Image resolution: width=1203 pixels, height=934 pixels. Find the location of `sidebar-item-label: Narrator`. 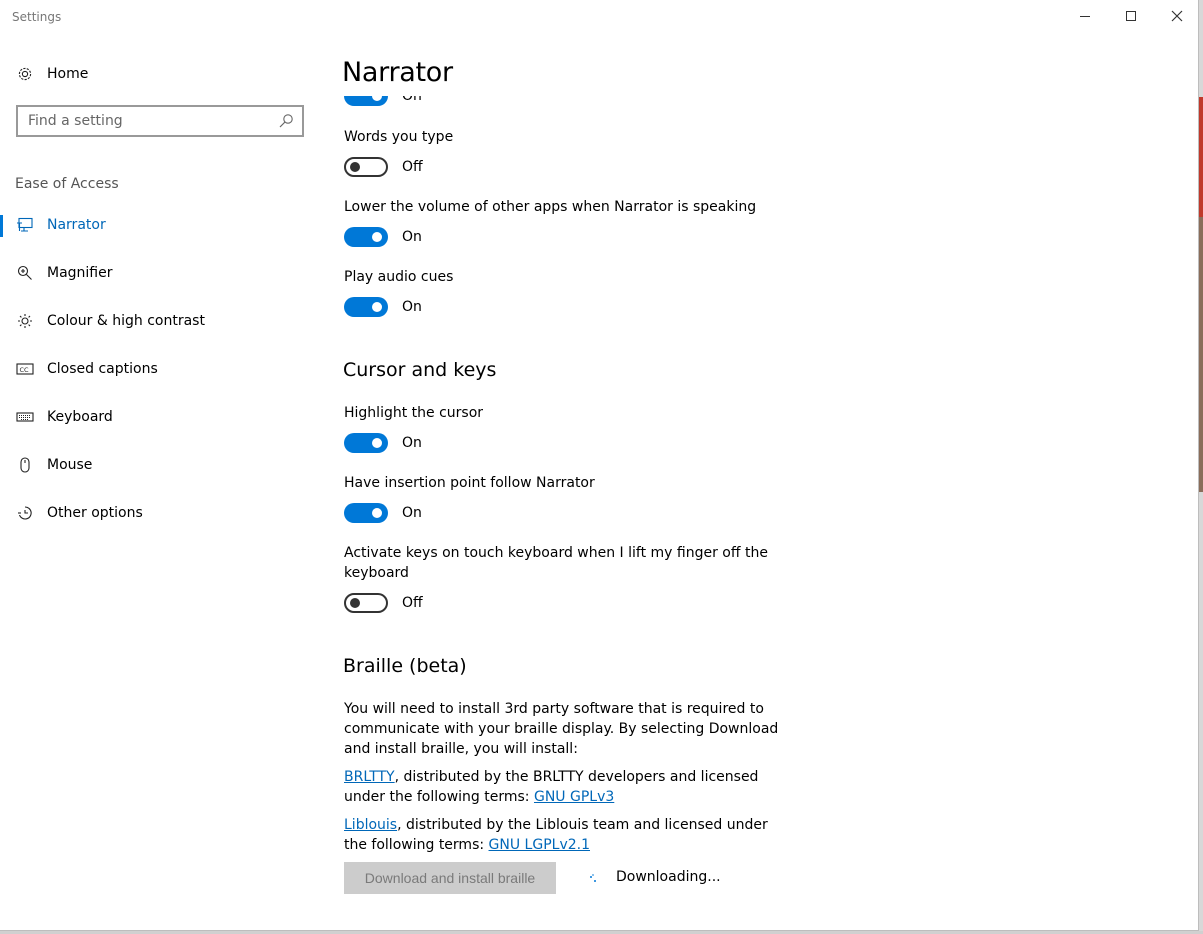

sidebar-item-label: Narrator is located at coordinates (76, 225).